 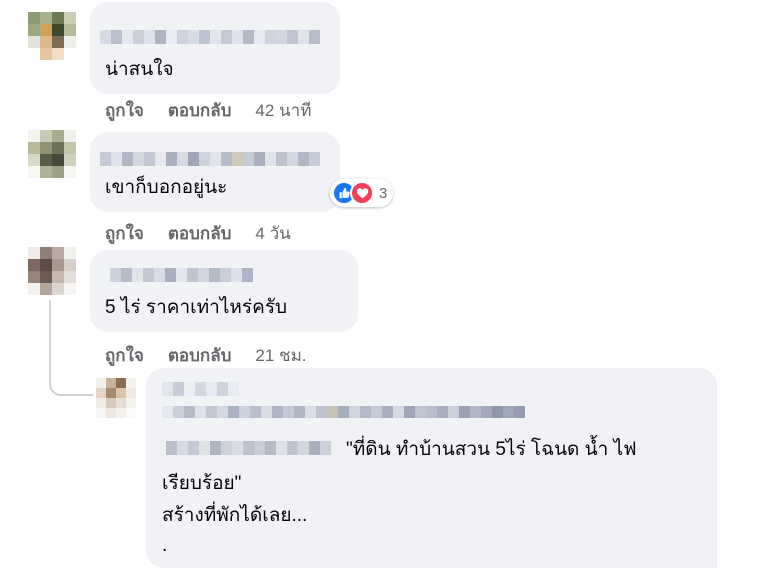 I want to click on comment-text: เขาก็บอกอยู่นะ, so click(x=166, y=187).